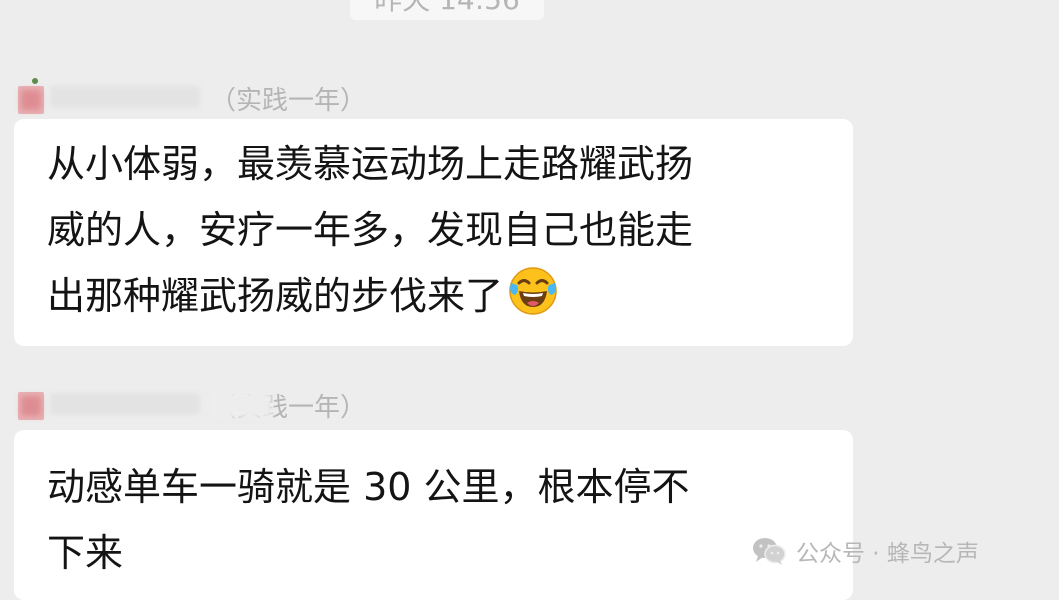 This screenshot has width=1059, height=600. What do you see at coordinates (533, 291) in the screenshot?
I see `laughing-tears-emoji-icon` at bounding box center [533, 291].